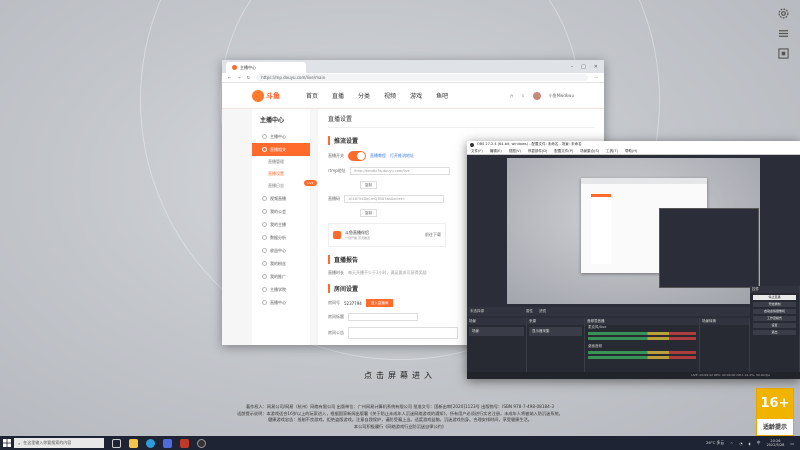 The width and height of the screenshot is (800, 450). I want to click on store-icon, so click(167, 443).